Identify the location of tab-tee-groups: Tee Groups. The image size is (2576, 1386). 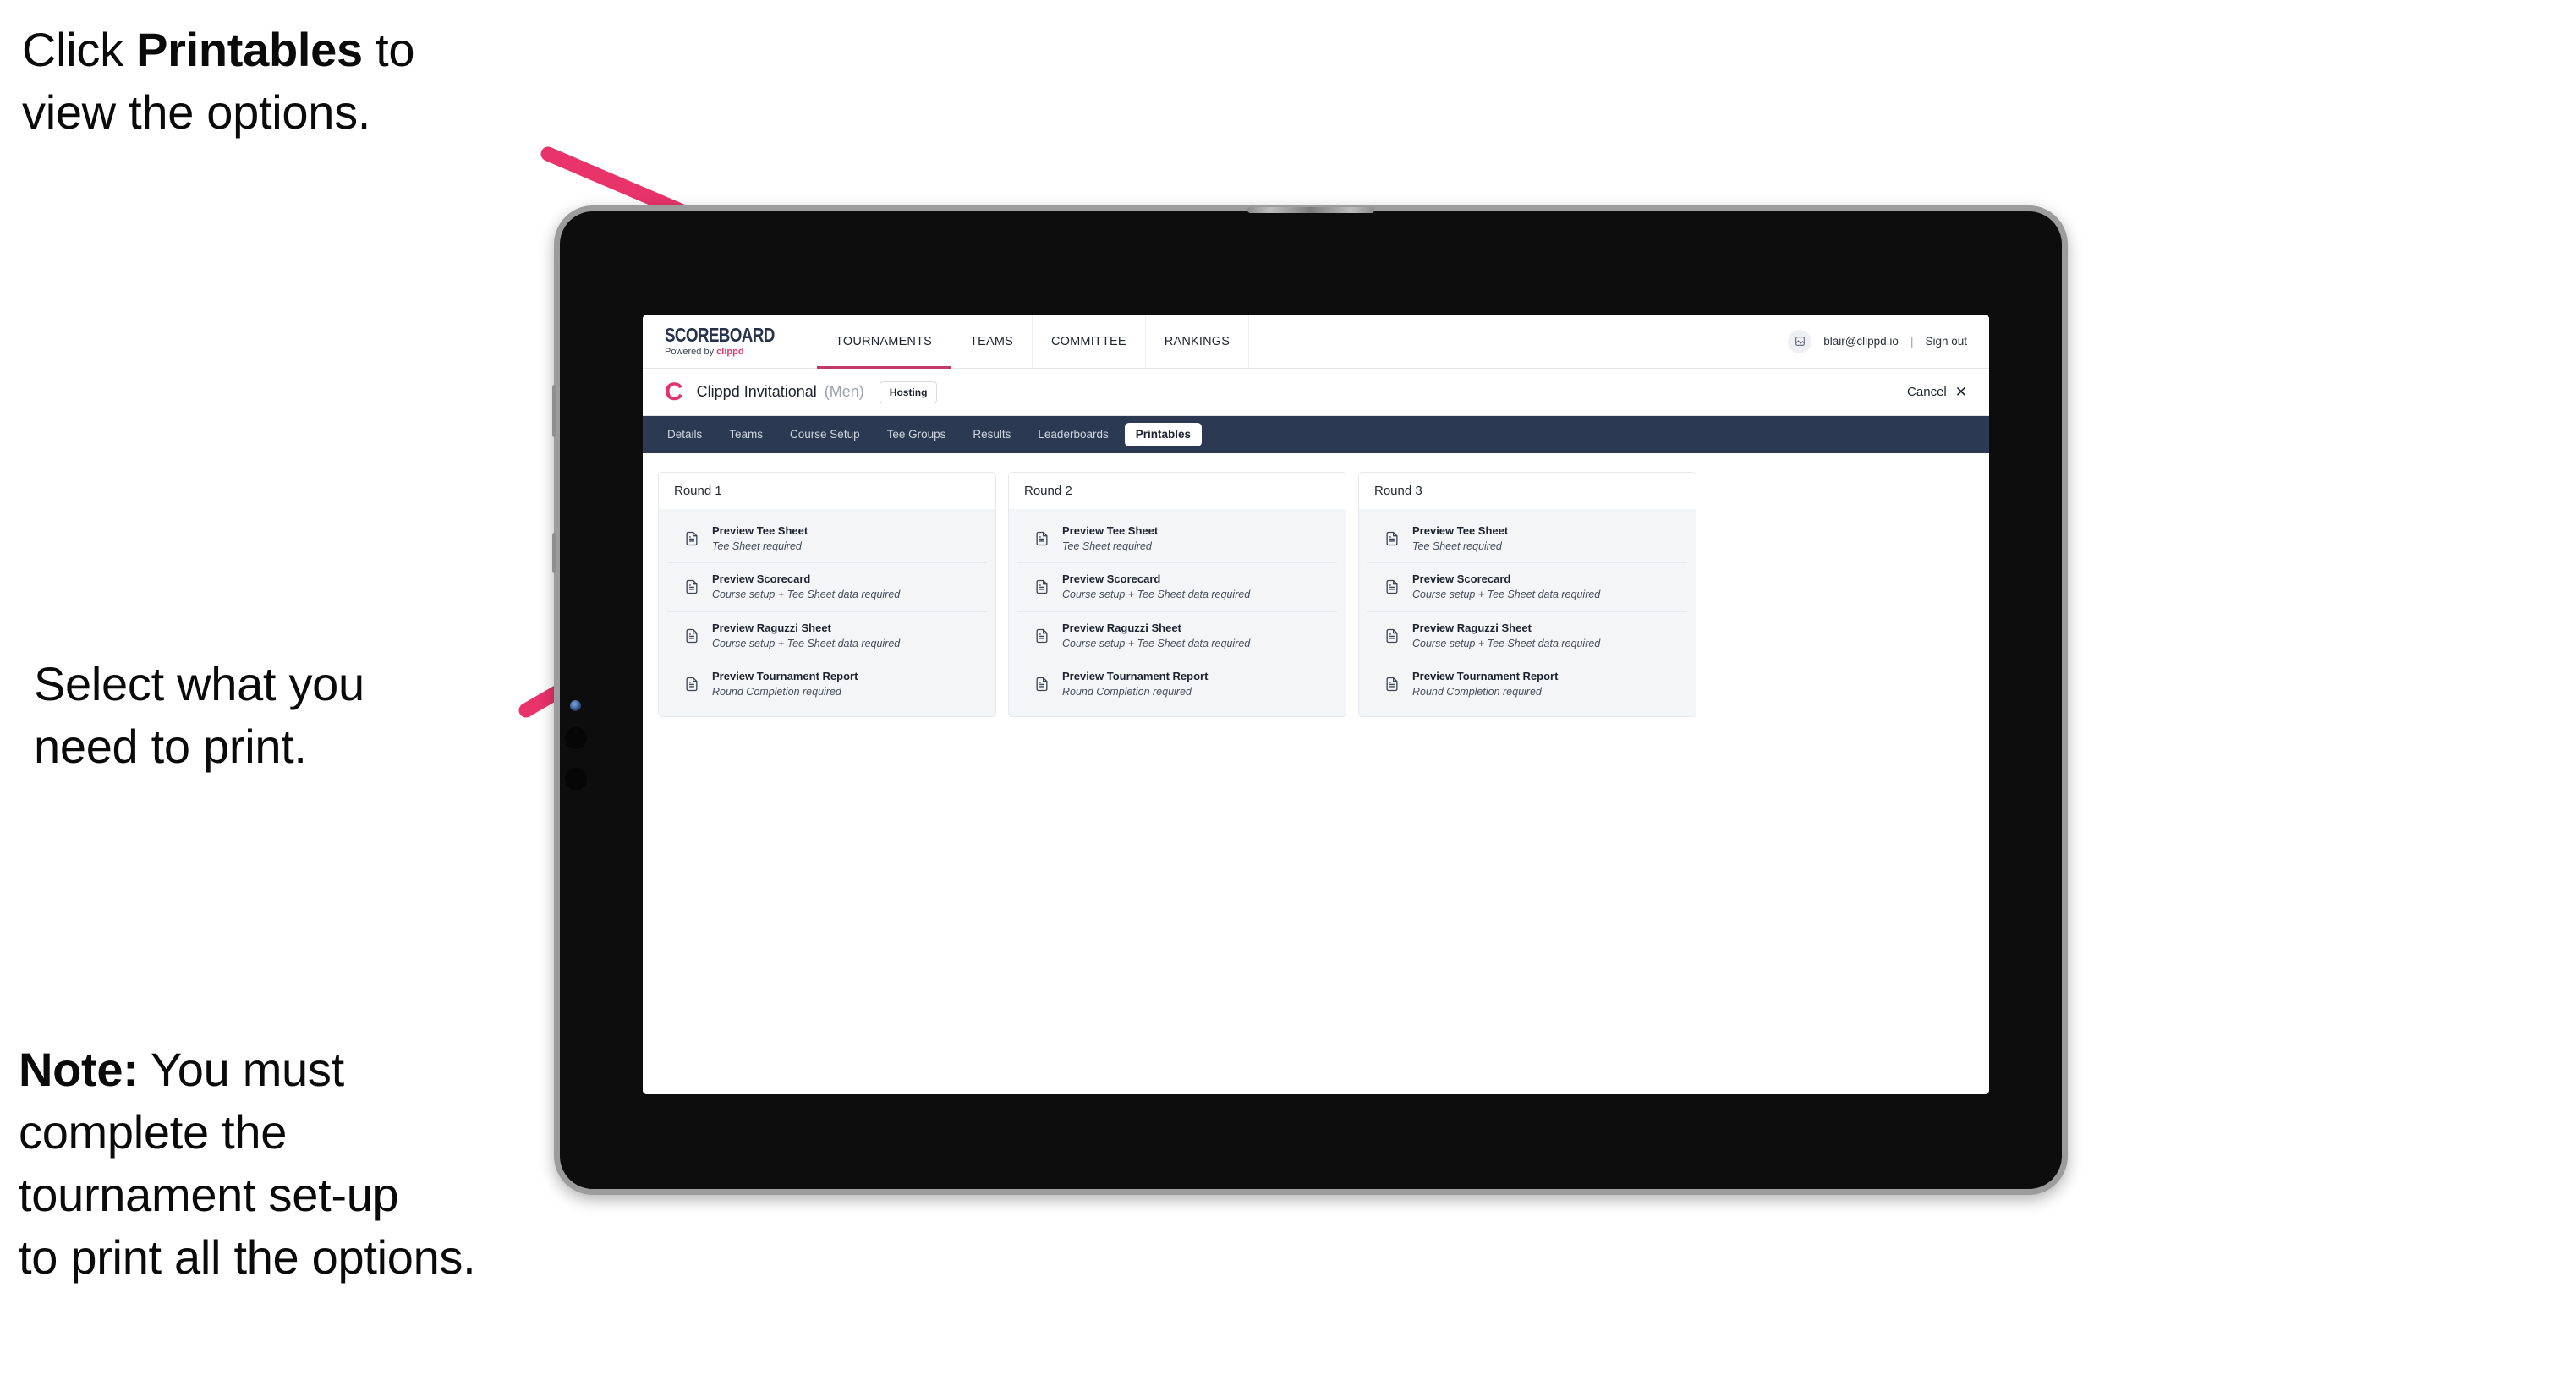
(916, 434).